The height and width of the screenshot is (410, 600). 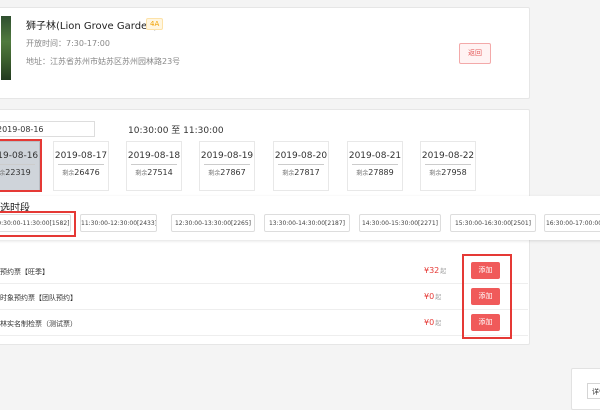 What do you see at coordinates (264, 271) in the screenshot?
I see `ticket-row: 预约票【旺季】 ¥32起` at bounding box center [264, 271].